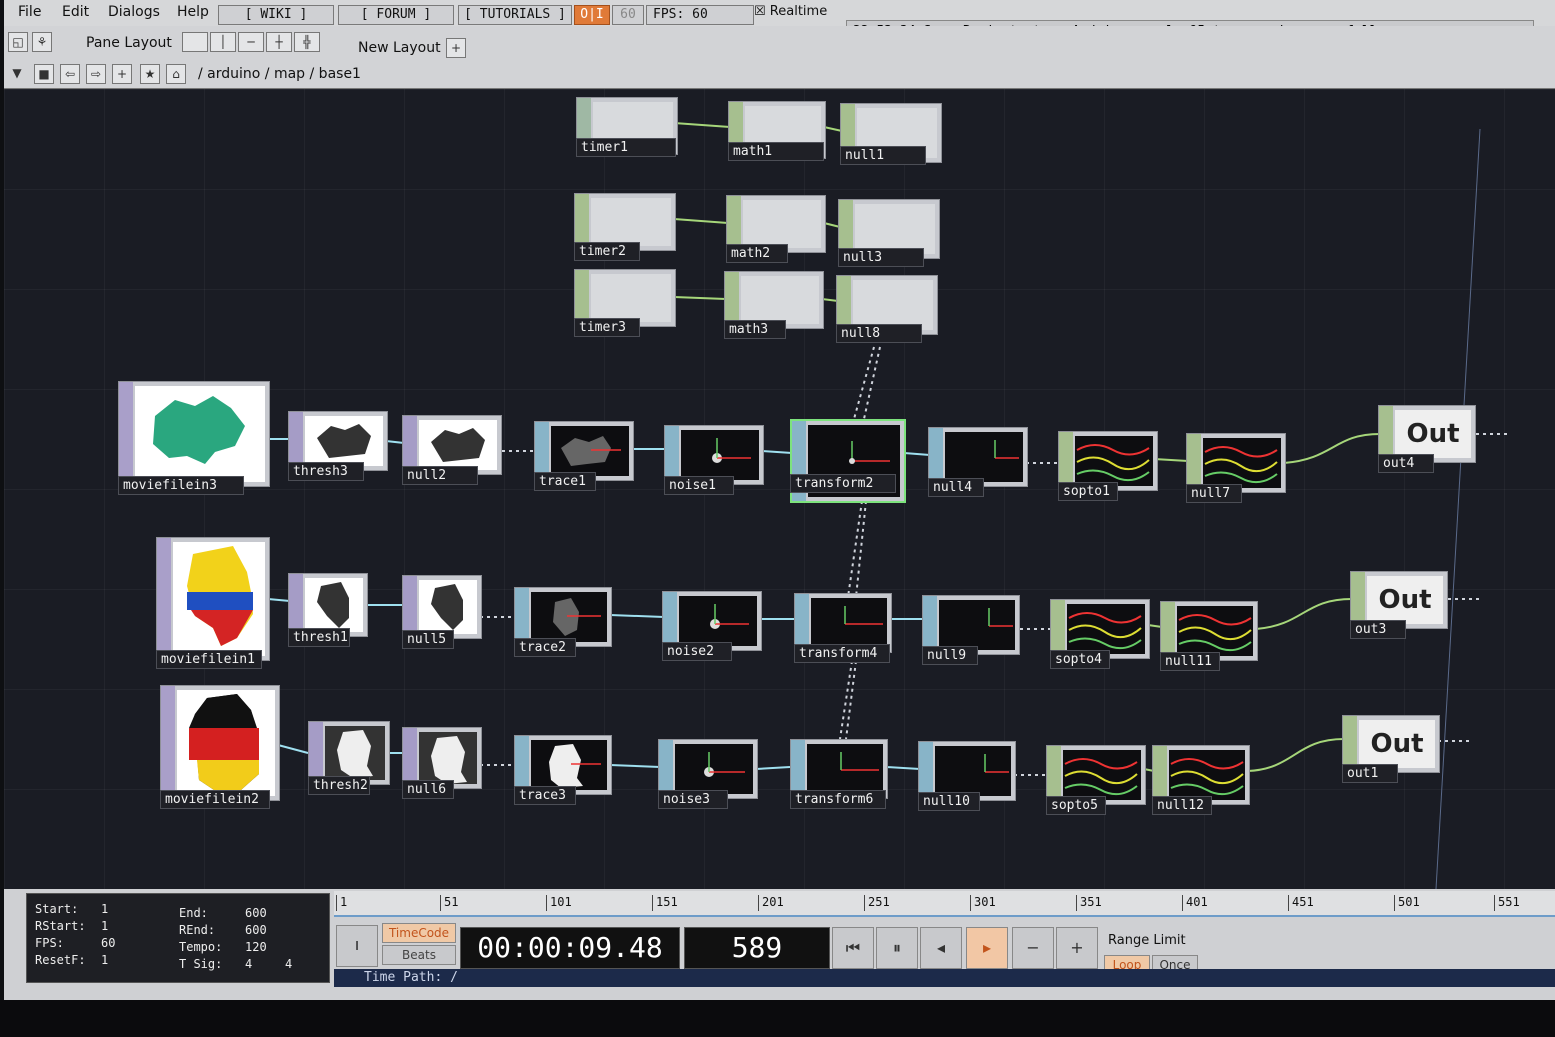  I want to click on wiki-button: [ WIKI ], so click(276, 15).